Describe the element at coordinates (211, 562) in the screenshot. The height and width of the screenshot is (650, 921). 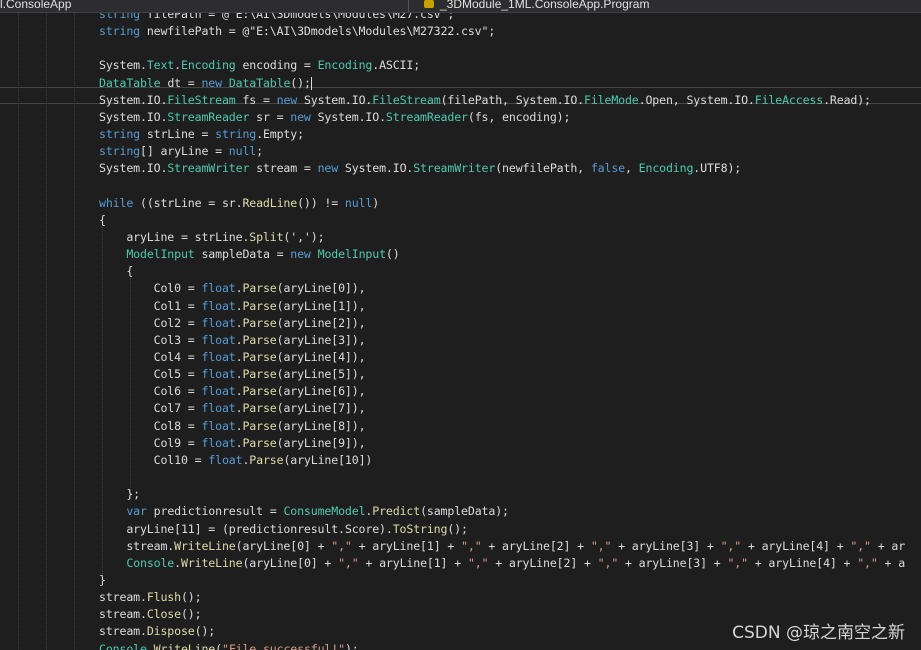
I see `code-token: WriteLine` at that location.